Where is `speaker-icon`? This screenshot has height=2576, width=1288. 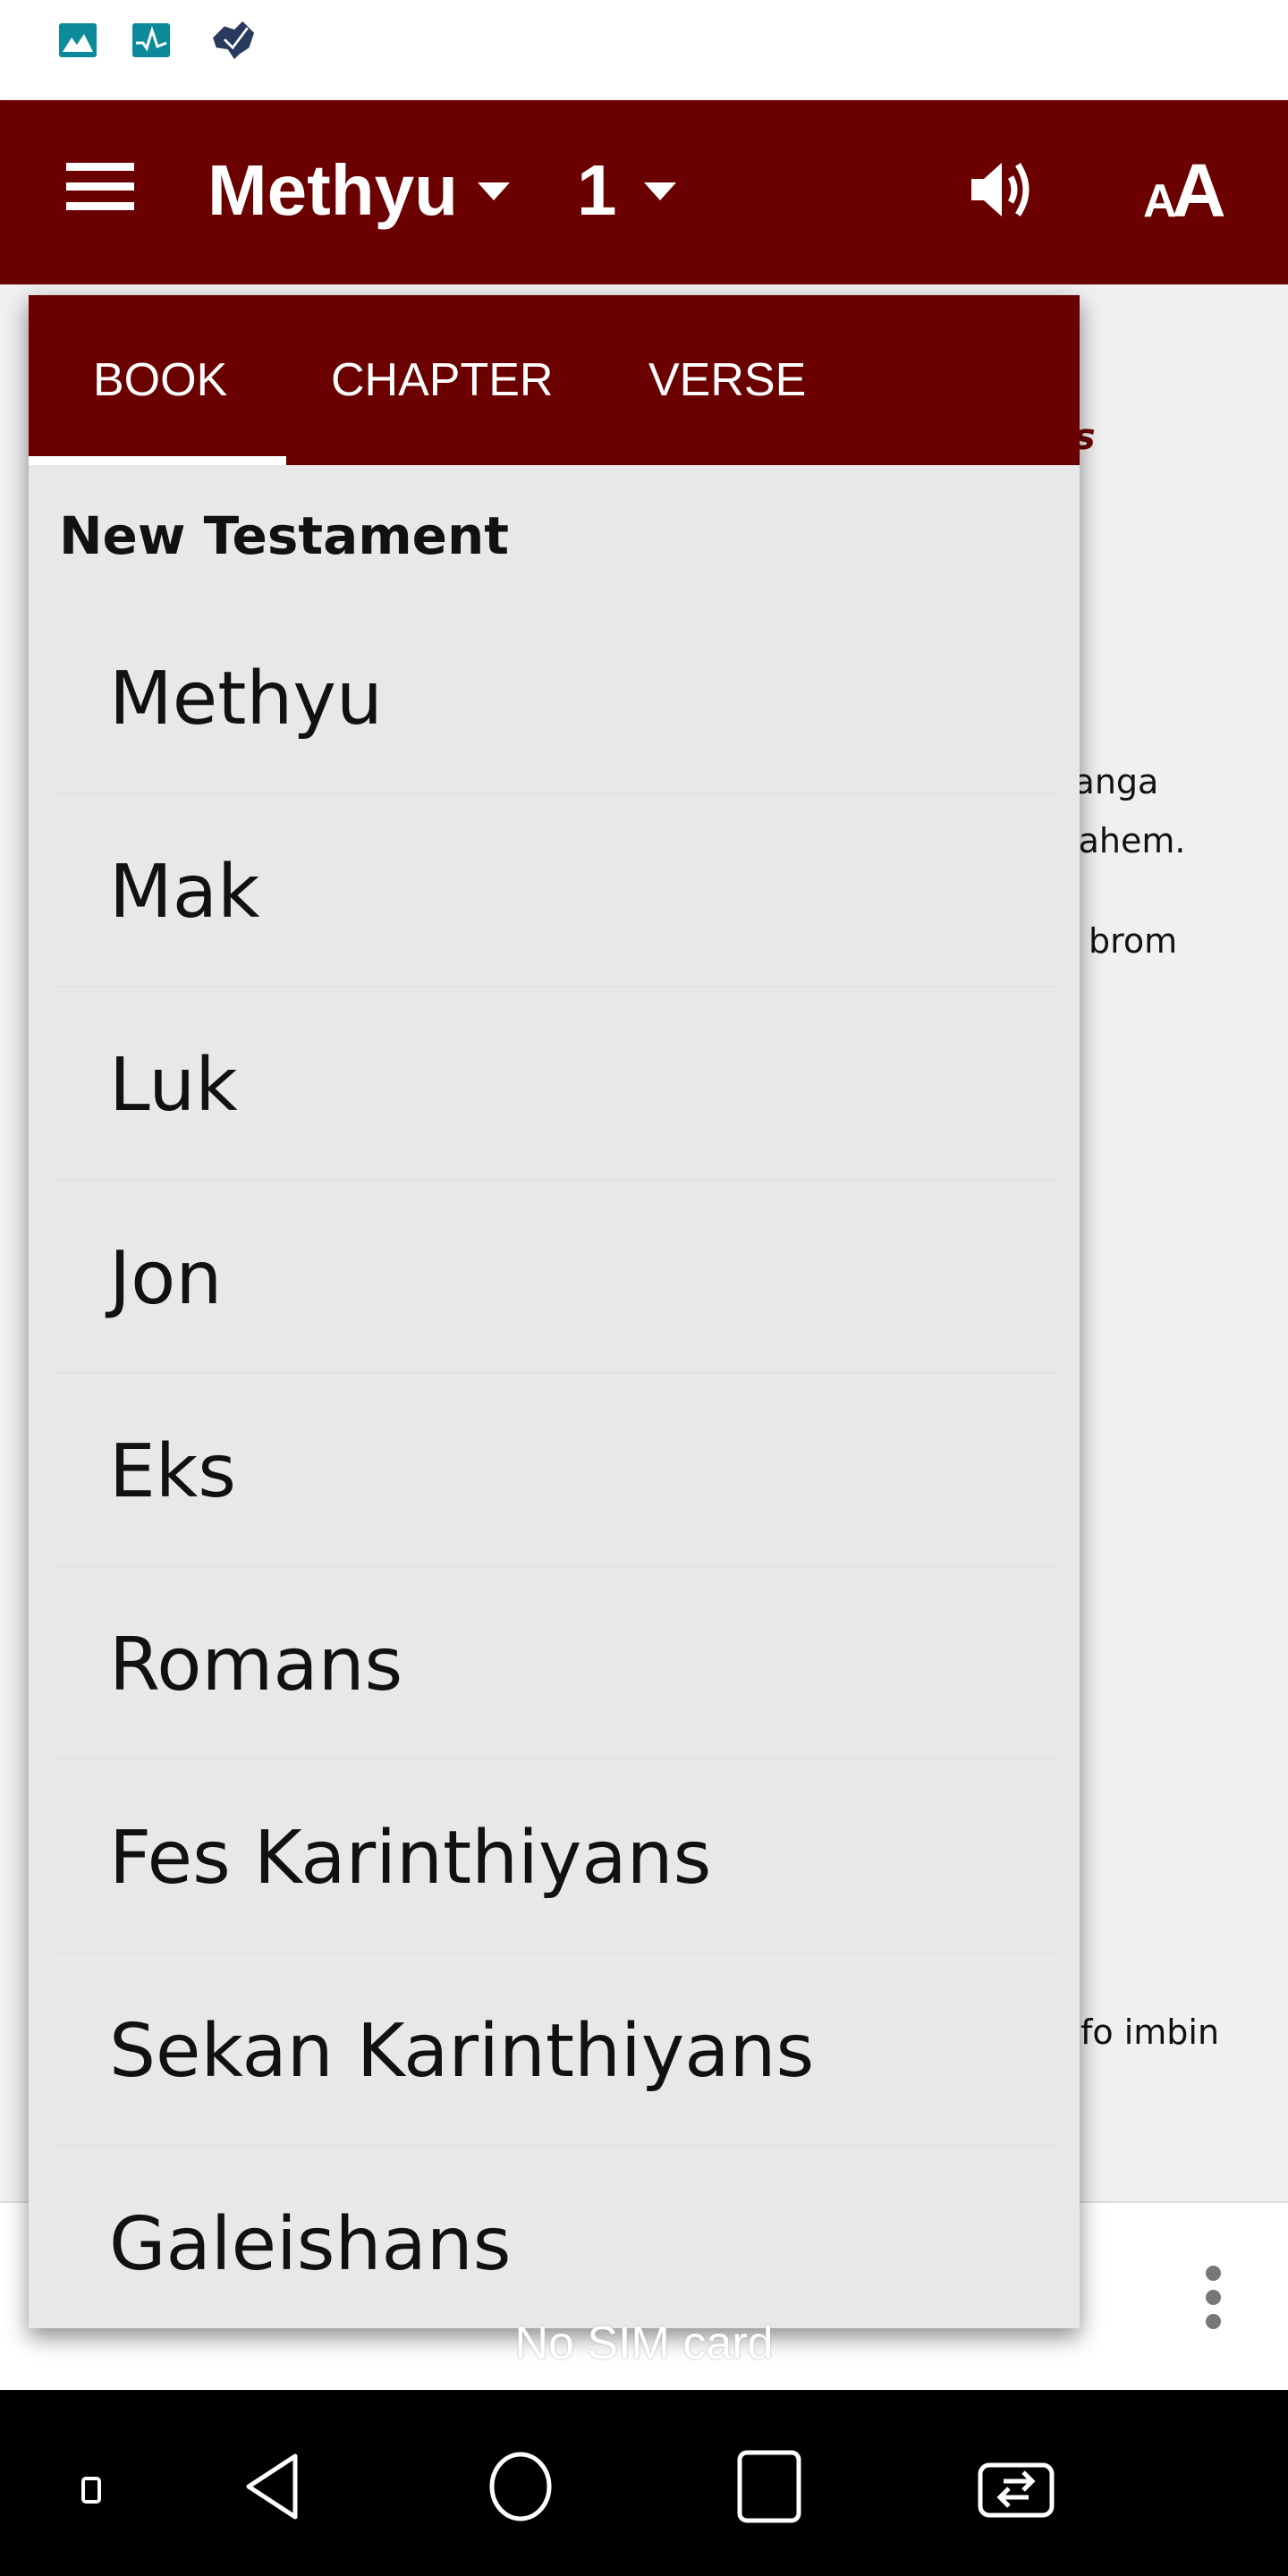 speaker-icon is located at coordinates (1002, 189).